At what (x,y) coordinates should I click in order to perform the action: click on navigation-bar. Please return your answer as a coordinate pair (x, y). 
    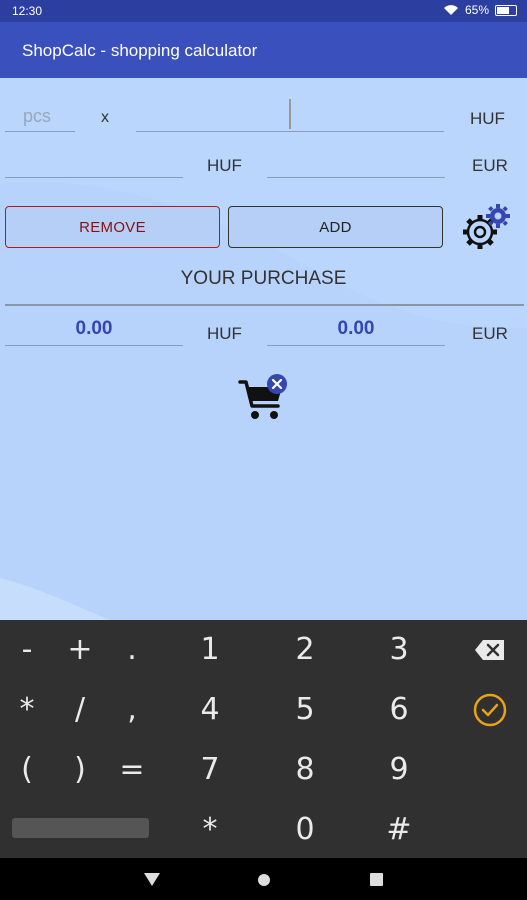
    Looking at the image, I should click on (263, 879).